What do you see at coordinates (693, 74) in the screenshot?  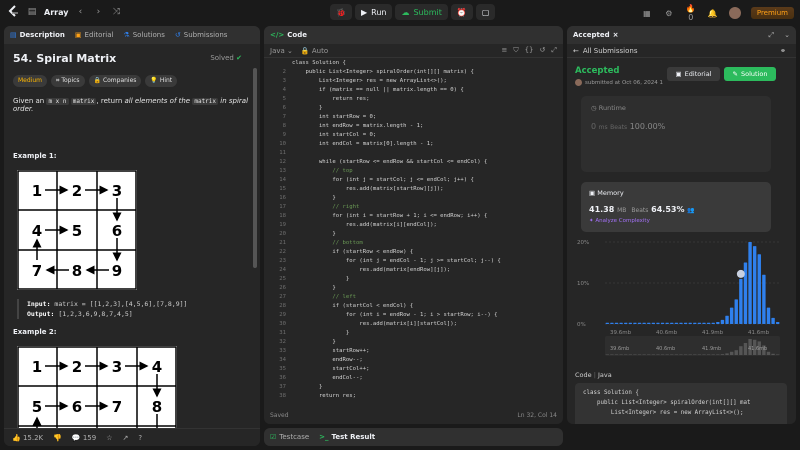 I see `editorial-button: ▣ Editorial` at bounding box center [693, 74].